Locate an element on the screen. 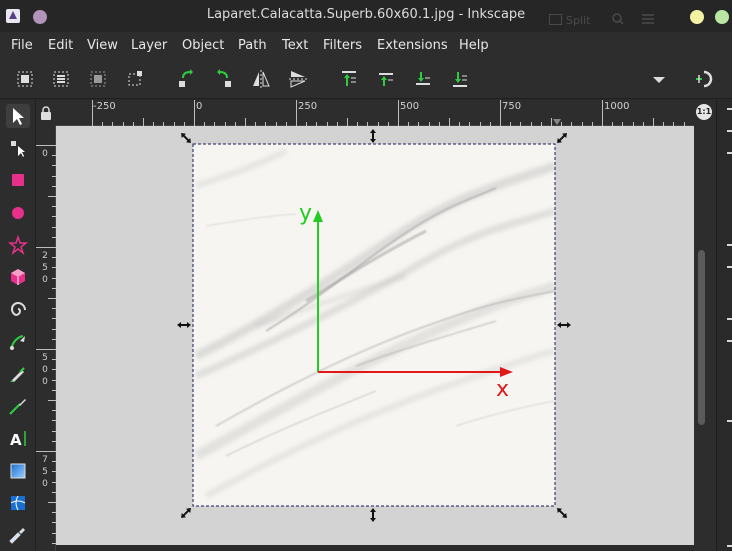  lower-icon is located at coordinates (423, 79).